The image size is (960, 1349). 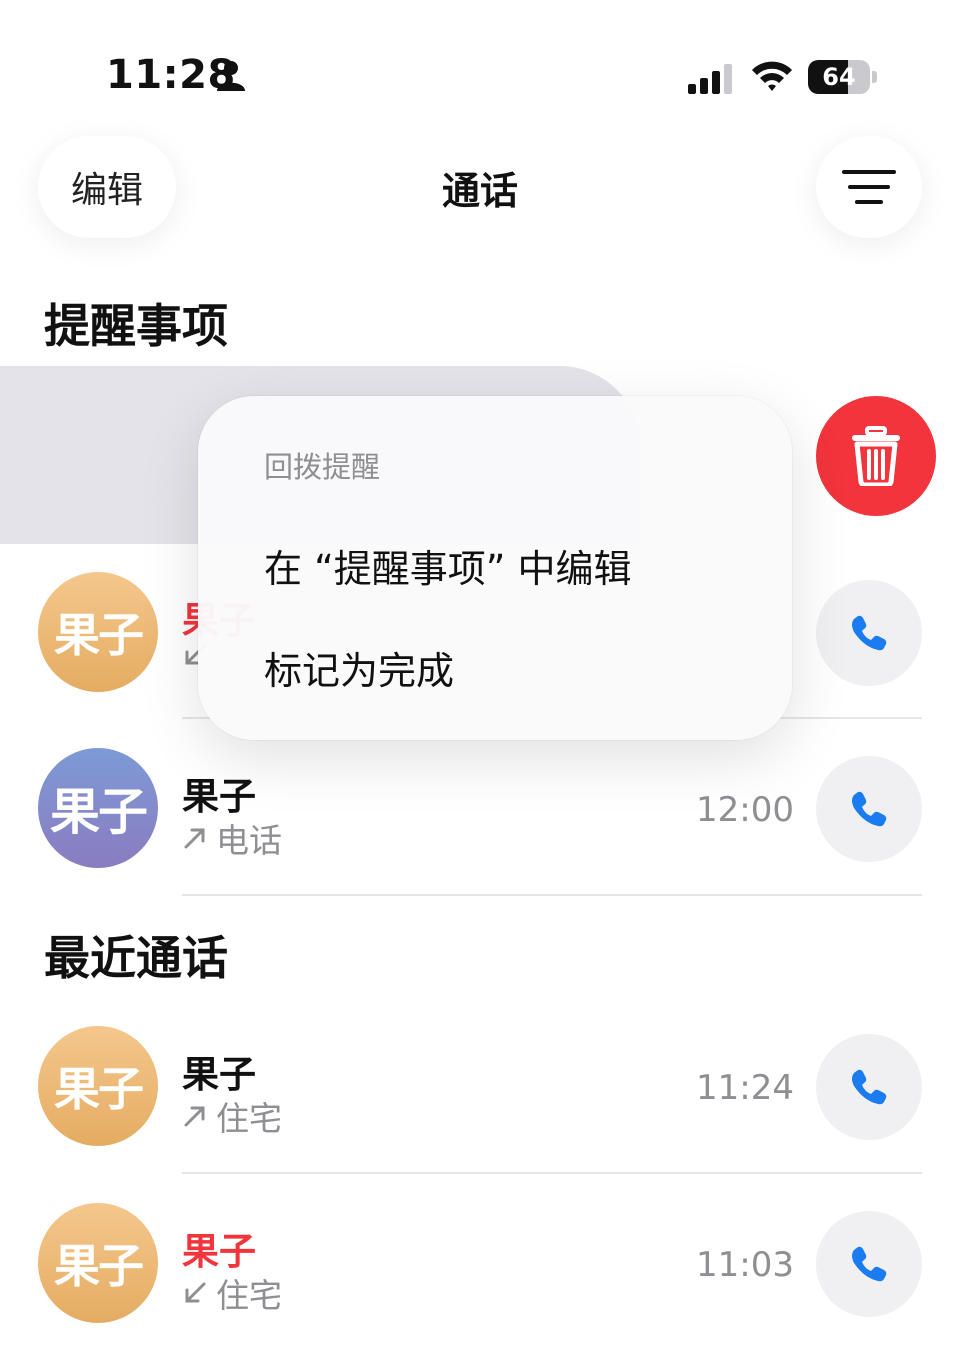 What do you see at coordinates (359, 667) in the screenshot?
I see `menu-item-mark-complete: 标记为完成` at bounding box center [359, 667].